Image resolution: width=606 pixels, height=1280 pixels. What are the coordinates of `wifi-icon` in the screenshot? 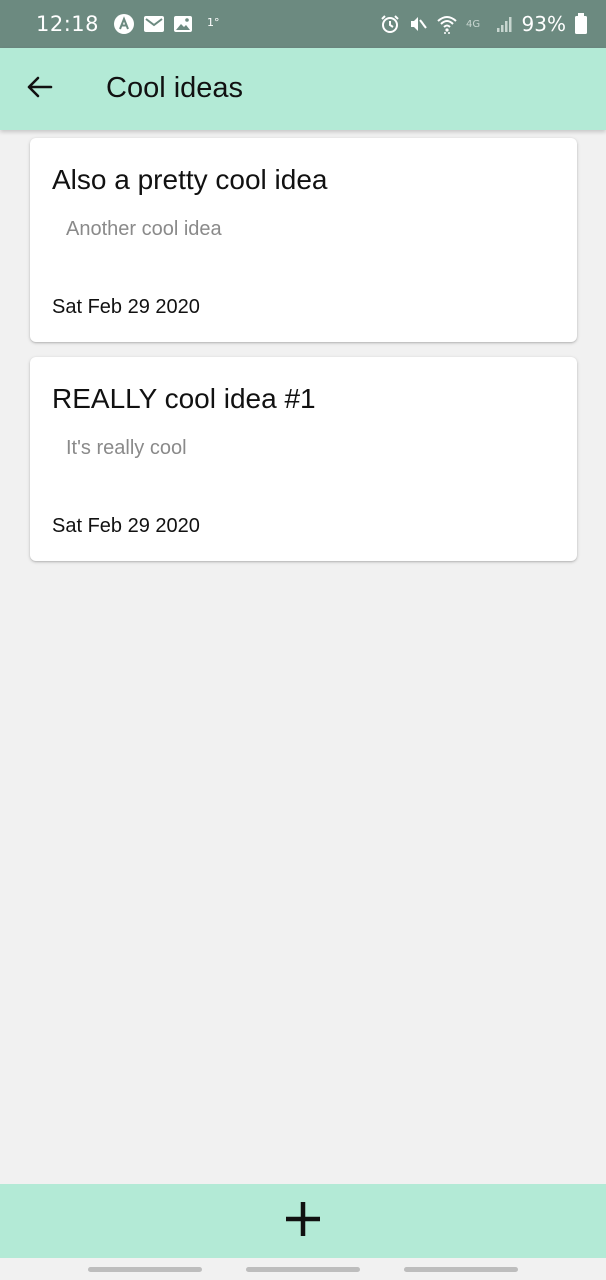 It's located at (447, 24).